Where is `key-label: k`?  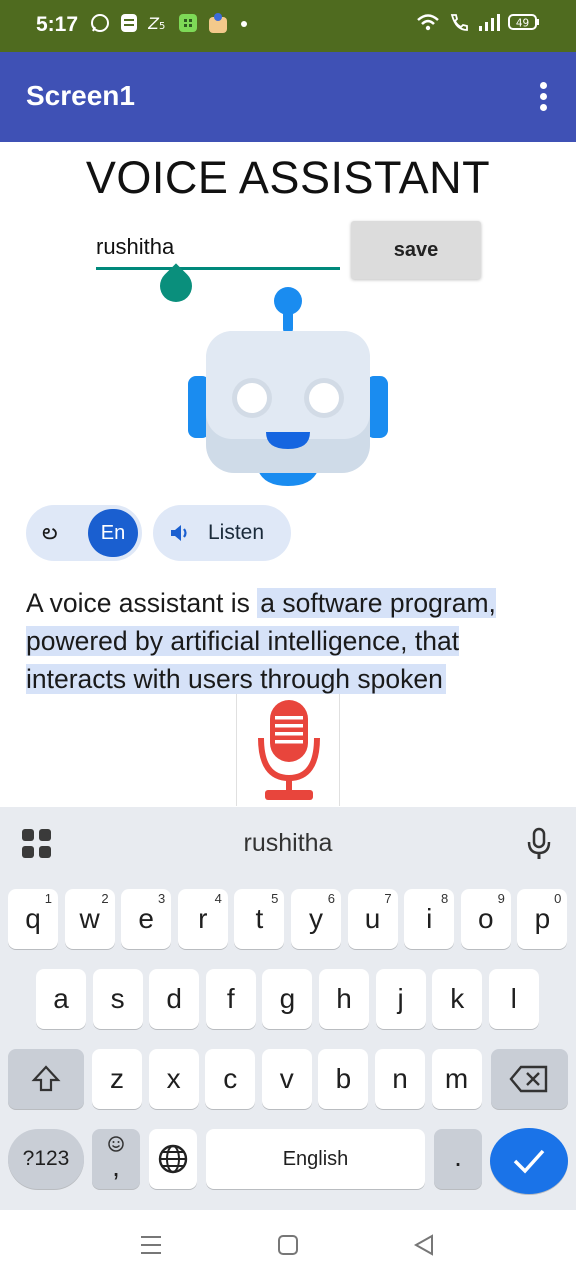
key-label: k is located at coordinates (457, 998).